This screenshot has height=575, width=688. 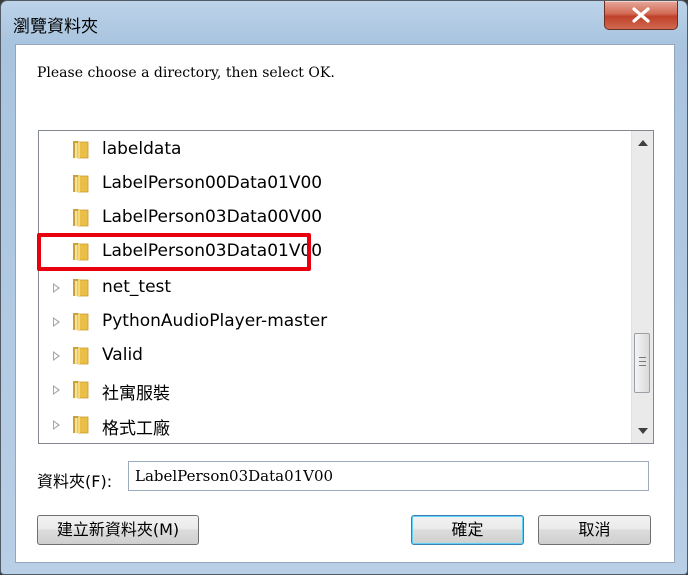 I want to click on selection-highlight-box, so click(x=174, y=252).